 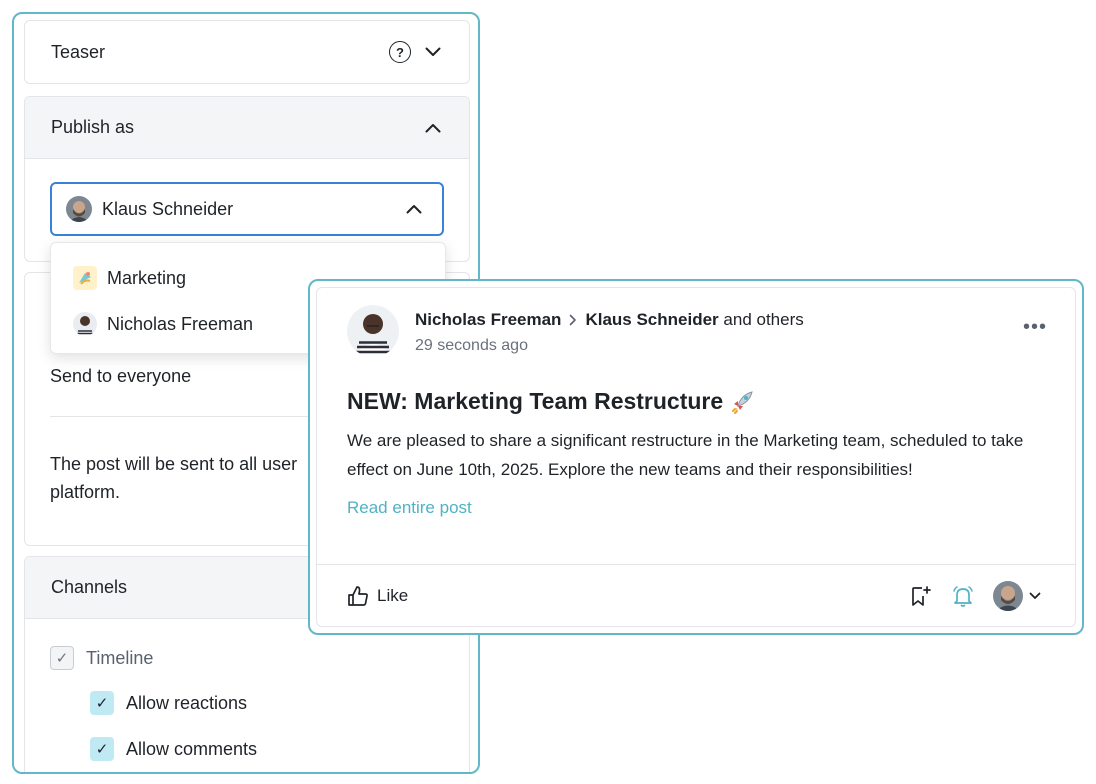 I want to click on bookmark-add-icon, so click(x=921, y=596).